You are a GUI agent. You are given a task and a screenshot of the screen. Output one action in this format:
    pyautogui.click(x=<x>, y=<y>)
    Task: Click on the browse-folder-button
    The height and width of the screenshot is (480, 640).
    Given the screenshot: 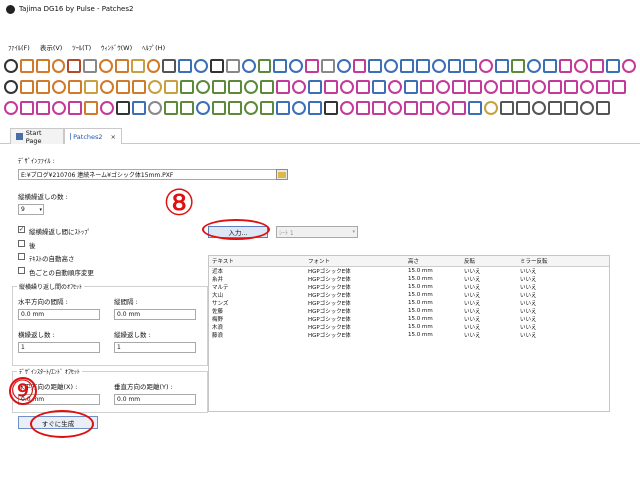 What is the action you would take?
    pyautogui.click(x=282, y=174)
    